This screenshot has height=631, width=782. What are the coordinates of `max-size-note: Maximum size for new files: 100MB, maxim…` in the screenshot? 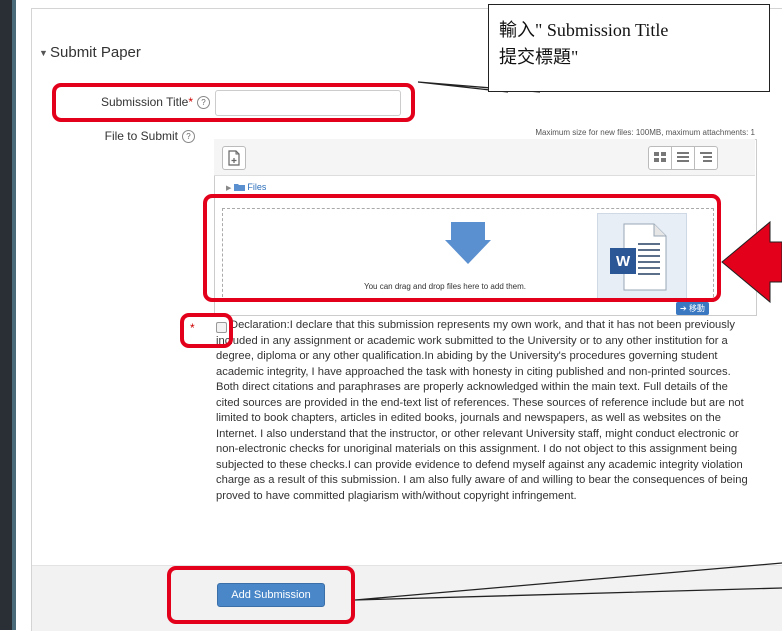 It's located at (645, 132).